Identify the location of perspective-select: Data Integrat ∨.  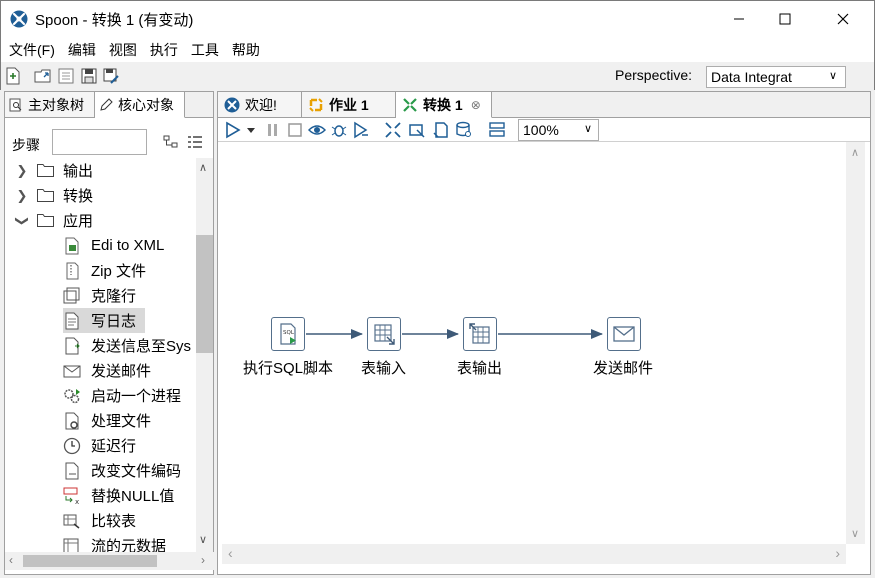
(776, 77).